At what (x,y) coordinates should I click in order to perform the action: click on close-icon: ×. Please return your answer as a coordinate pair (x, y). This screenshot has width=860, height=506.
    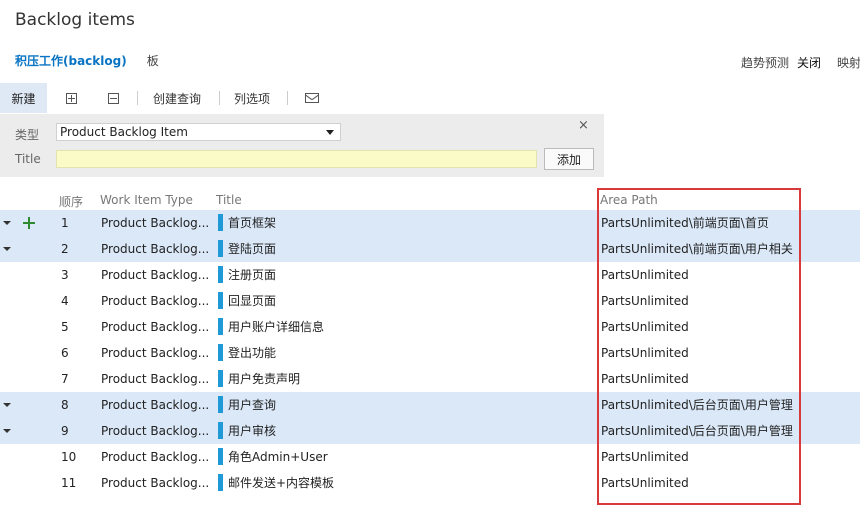
    Looking at the image, I should click on (583, 125).